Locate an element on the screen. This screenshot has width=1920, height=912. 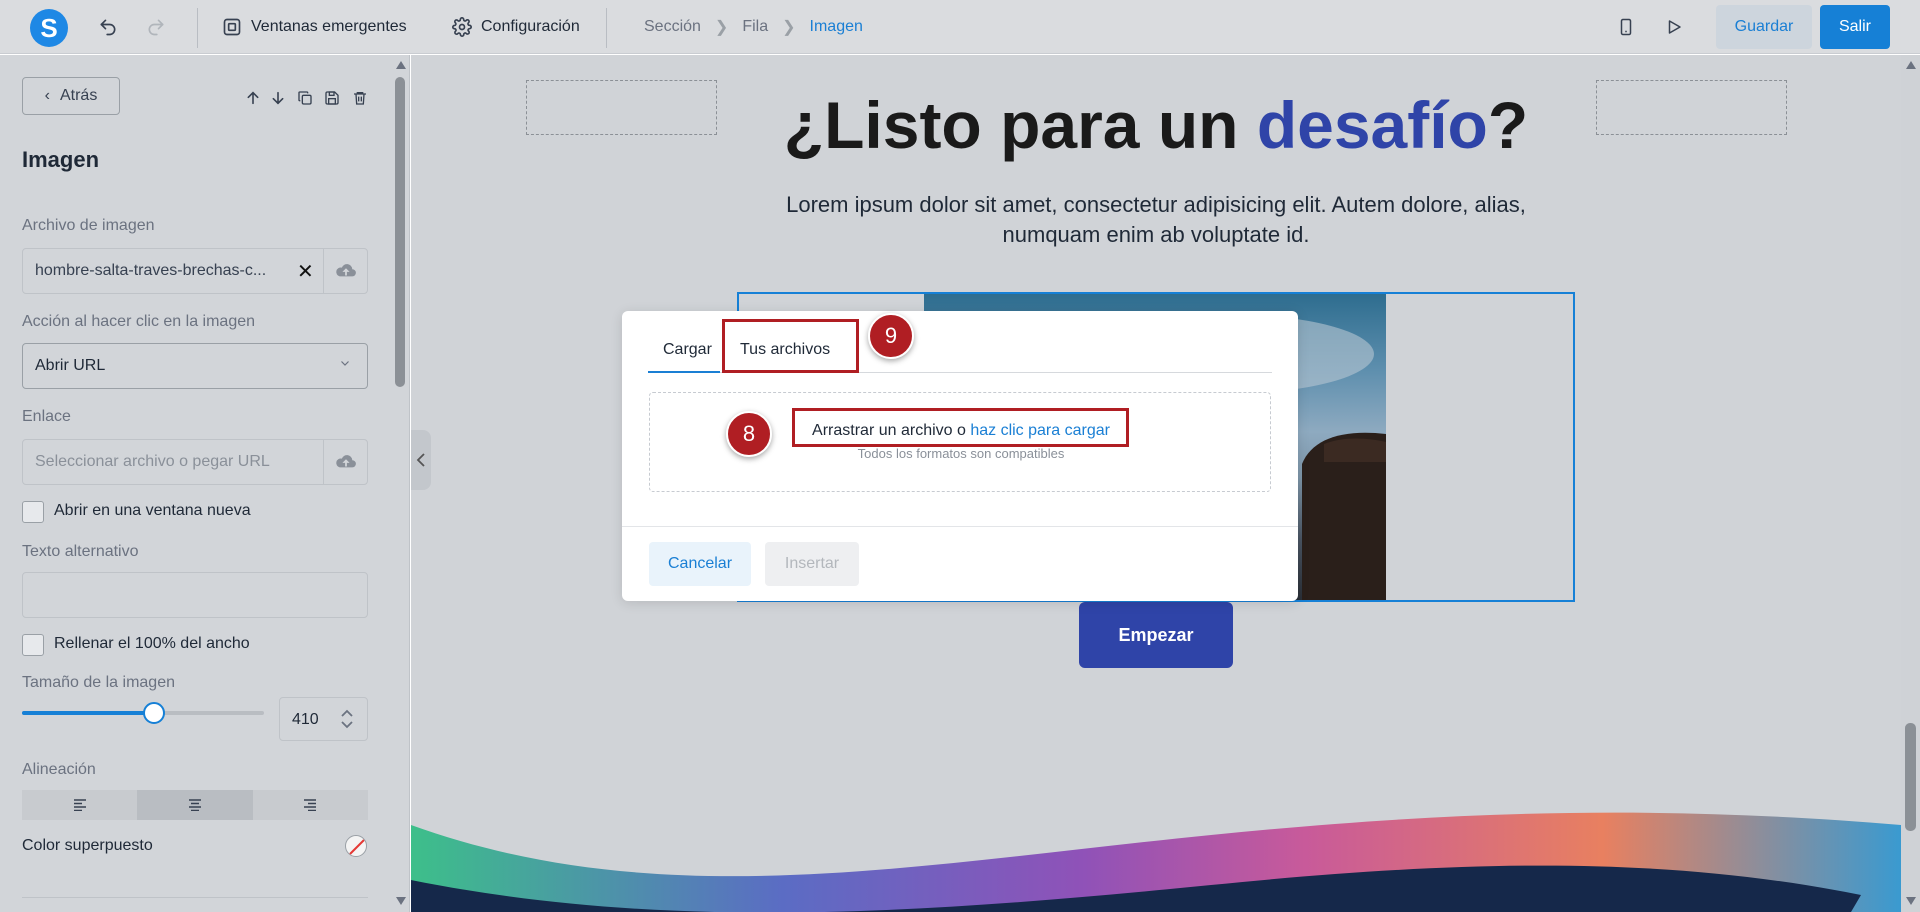
alt-text-input is located at coordinates (195, 595).